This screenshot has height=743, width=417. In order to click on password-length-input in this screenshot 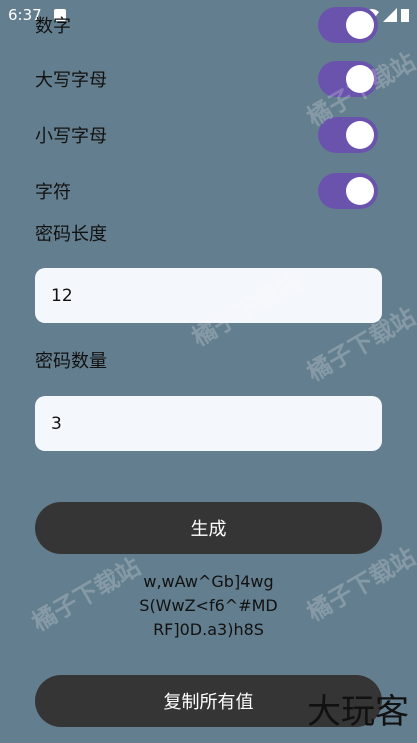, I will do `click(208, 295)`.